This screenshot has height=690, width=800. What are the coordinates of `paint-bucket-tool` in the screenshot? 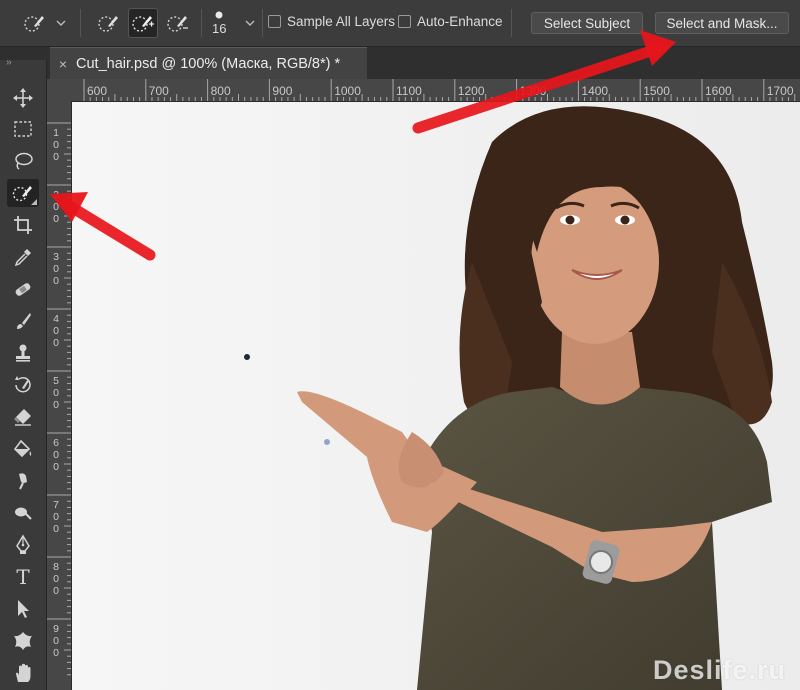 It's located at (23, 449).